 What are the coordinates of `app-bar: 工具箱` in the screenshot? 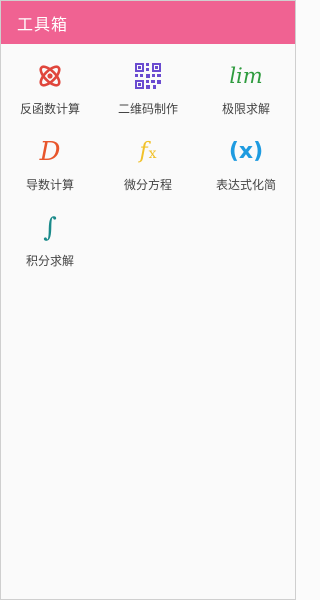 It's located at (148, 22).